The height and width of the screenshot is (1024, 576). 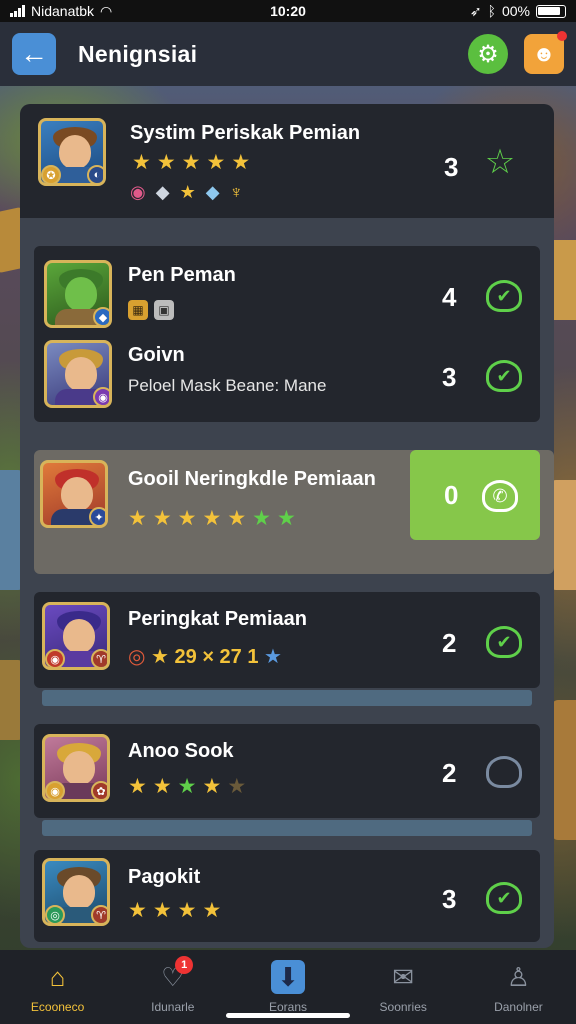 I want to click on wifi-icon: ◠, so click(x=106, y=10).